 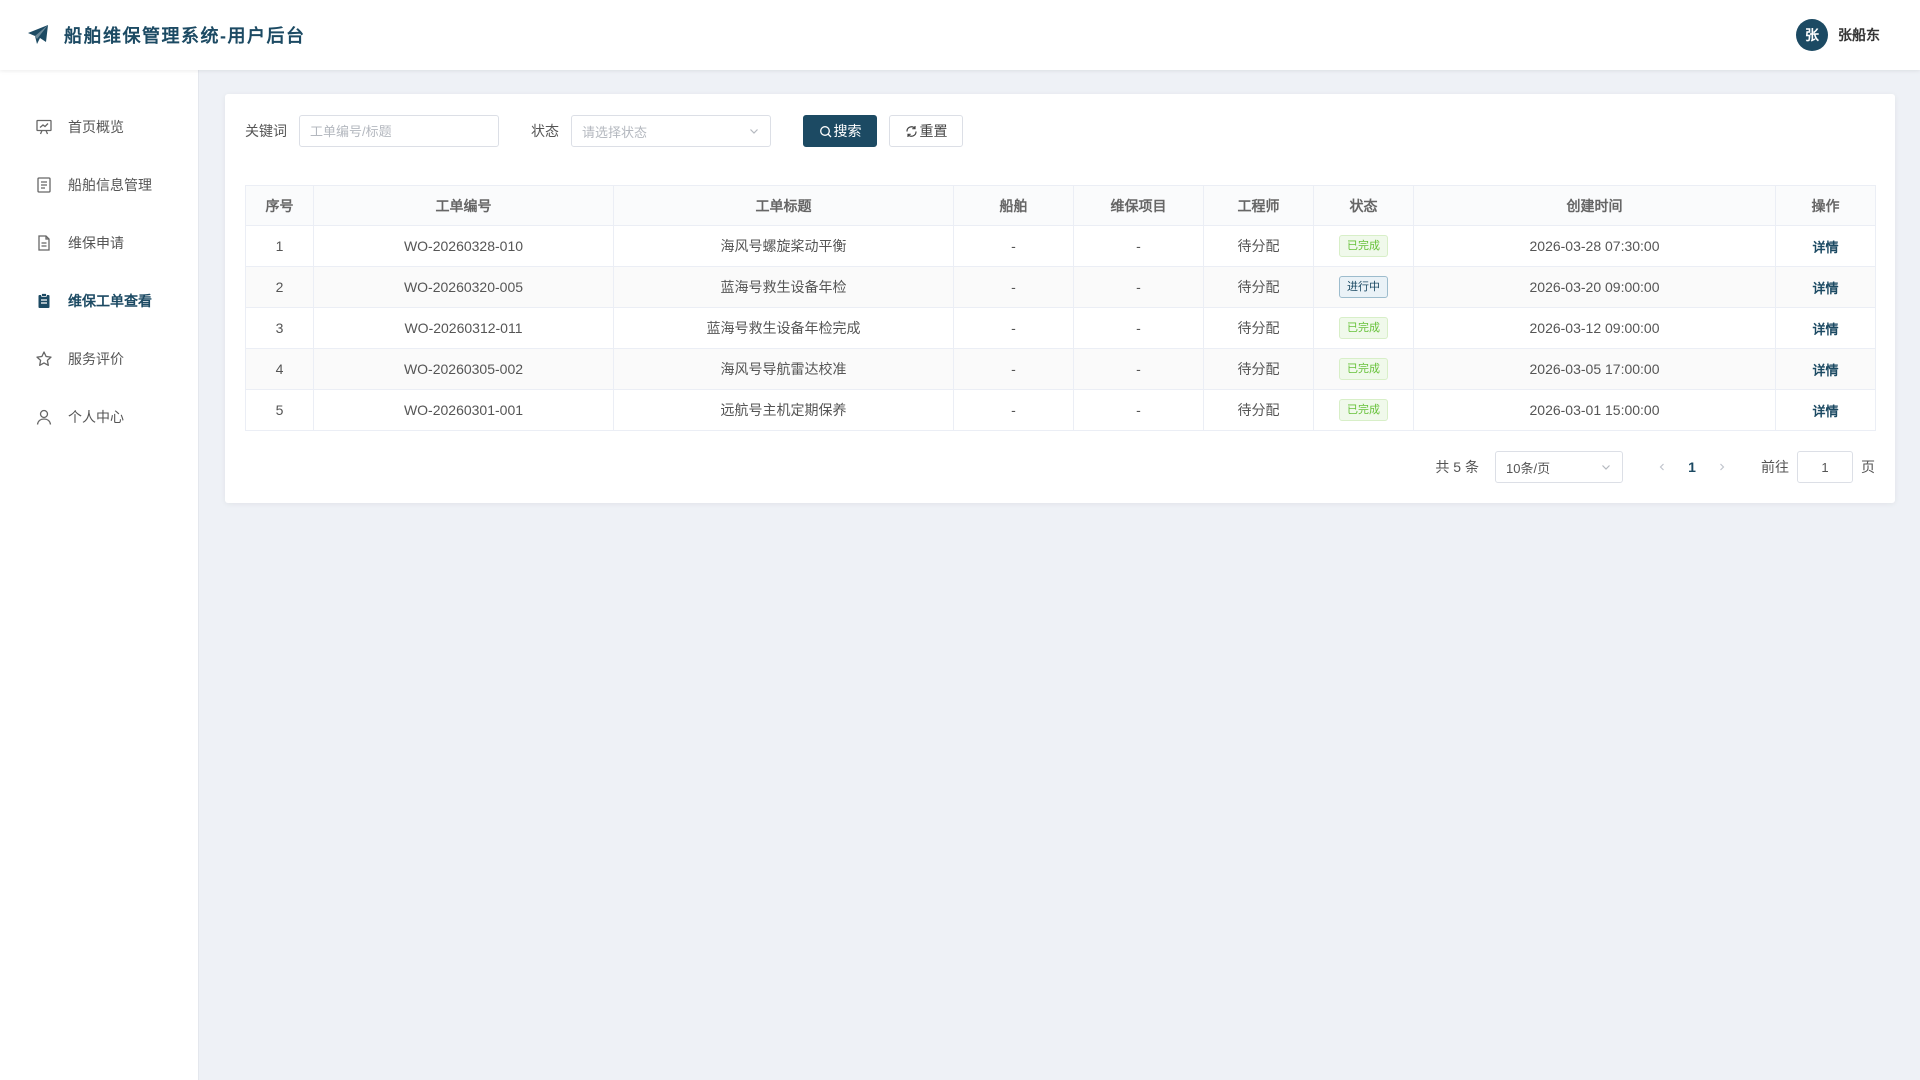 I want to click on sidebar-item-overview: 首页概览, so click(x=99, y=127).